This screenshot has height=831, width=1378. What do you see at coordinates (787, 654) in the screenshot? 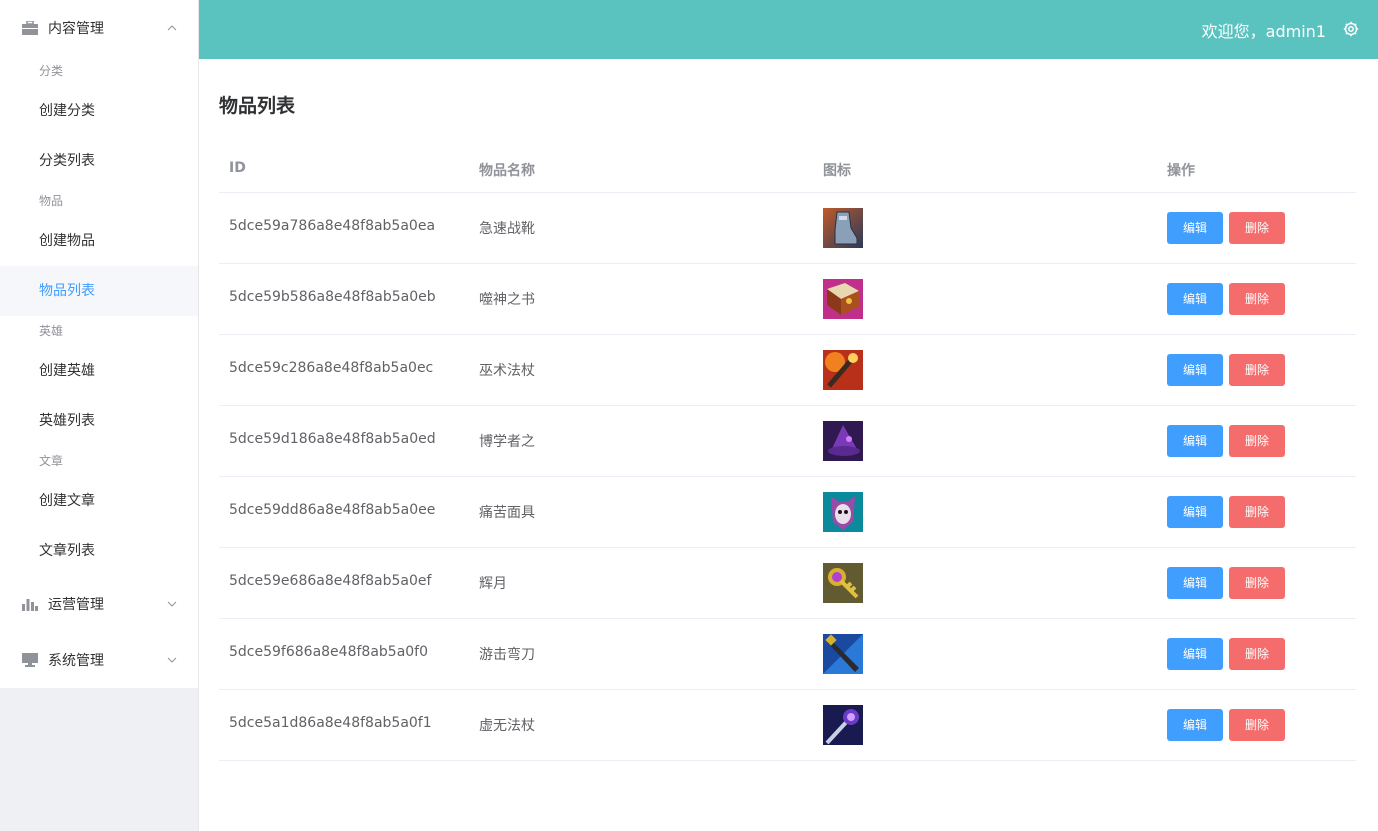
I see `table-row: 5dce59f686a8e48f8ab5a0f0 游击弯刀 编辑 删除` at bounding box center [787, 654].